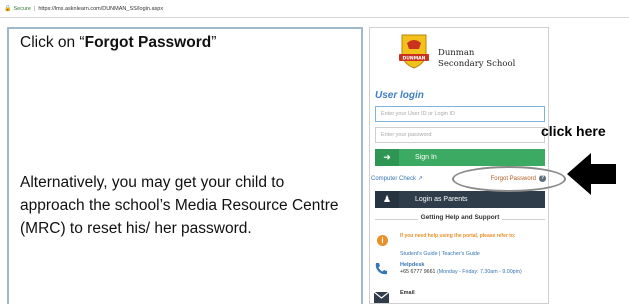  What do you see at coordinates (381, 297) in the screenshot?
I see `mail-icon` at bounding box center [381, 297].